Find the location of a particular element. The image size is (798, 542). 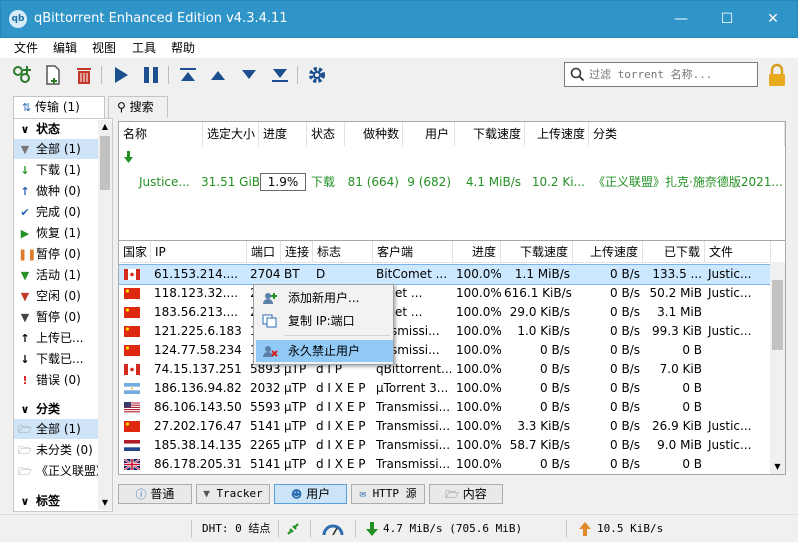

status-separator is located at coordinates (278, 529).